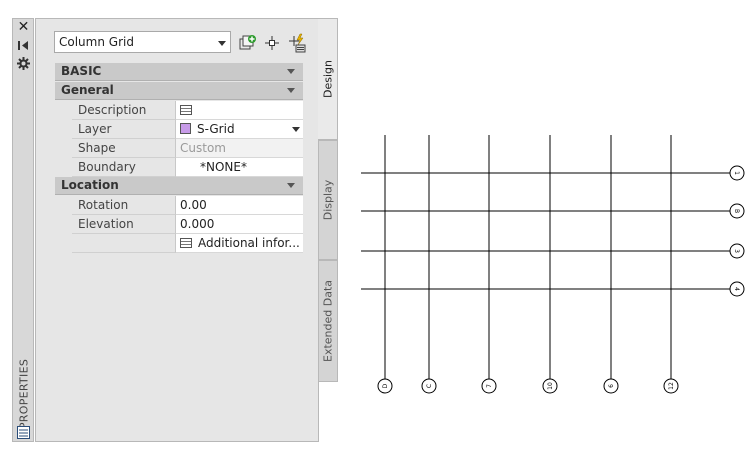 The image size is (749, 453). I want to click on property-row-shape: Shape Custom, so click(187, 148).